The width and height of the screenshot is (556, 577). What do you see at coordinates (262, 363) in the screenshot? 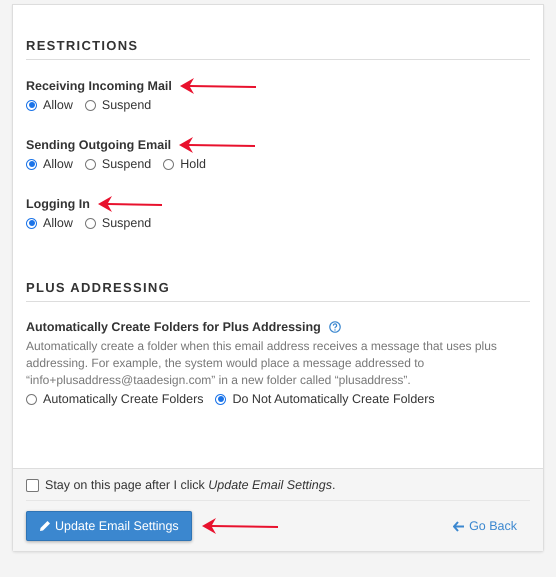
I see `field-description: Automatically create a folder when this email address receives a message that uses plus addressing. For example, the system would place a message addressed to “info+plusaddress@taadesign.com” in a new folder called “plusaddress”.` at bounding box center [262, 363].